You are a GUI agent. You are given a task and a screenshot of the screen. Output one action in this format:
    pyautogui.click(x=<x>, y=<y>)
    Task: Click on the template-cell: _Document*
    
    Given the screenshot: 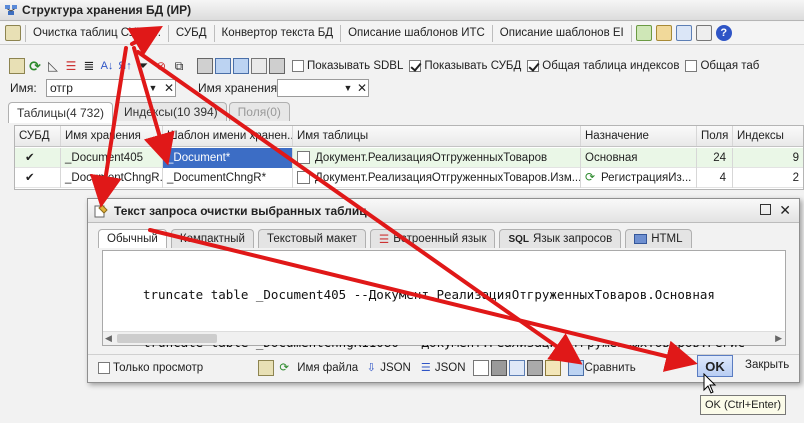 What is the action you would take?
    pyautogui.click(x=228, y=158)
    